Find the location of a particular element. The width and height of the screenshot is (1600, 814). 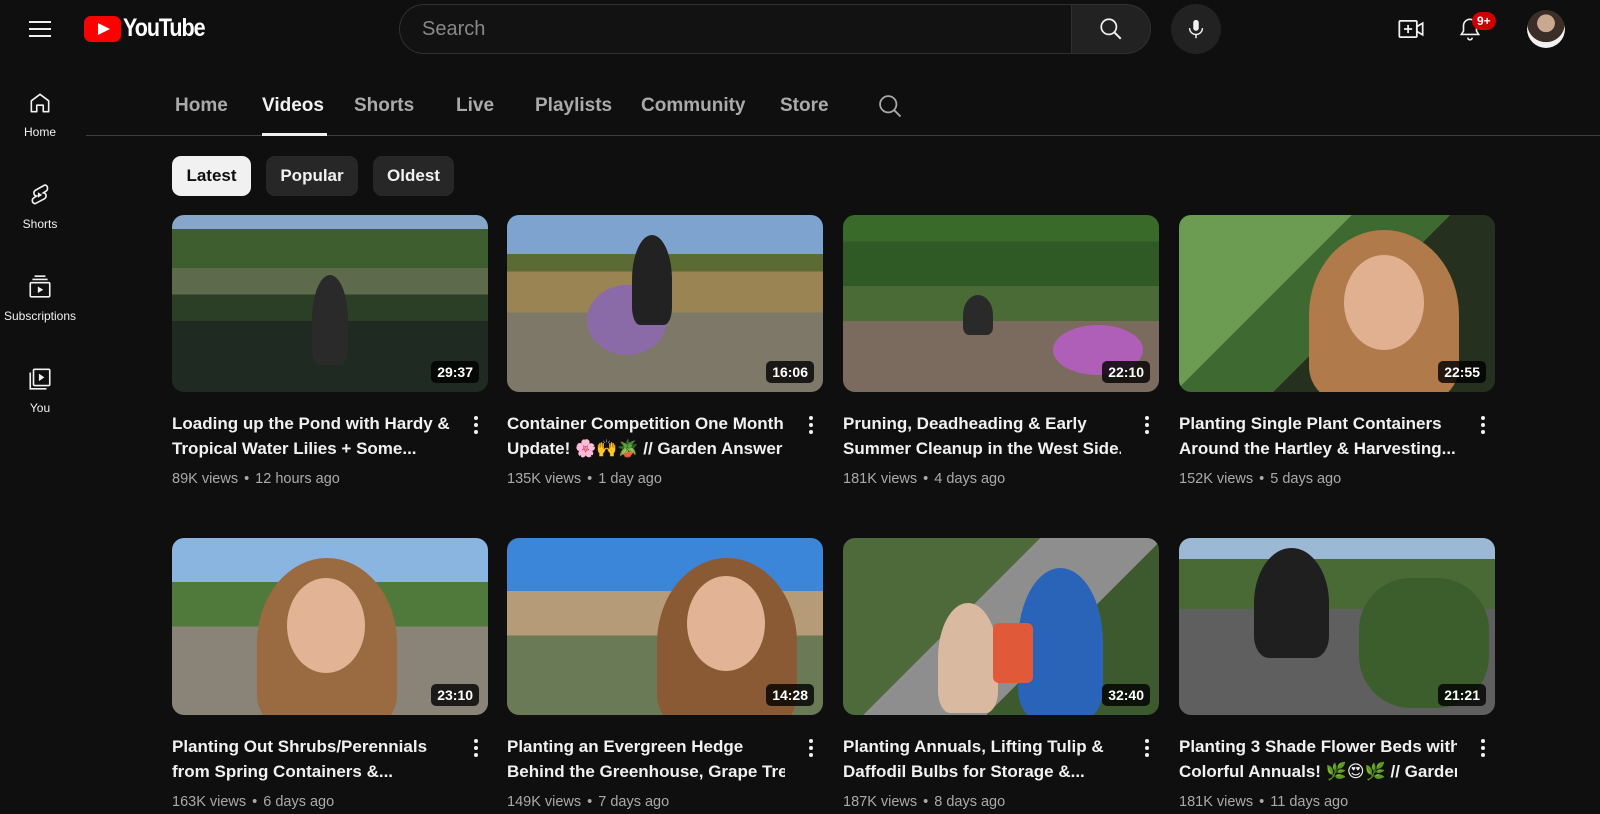

video-thumbnail: 16:06 is located at coordinates (665, 303).